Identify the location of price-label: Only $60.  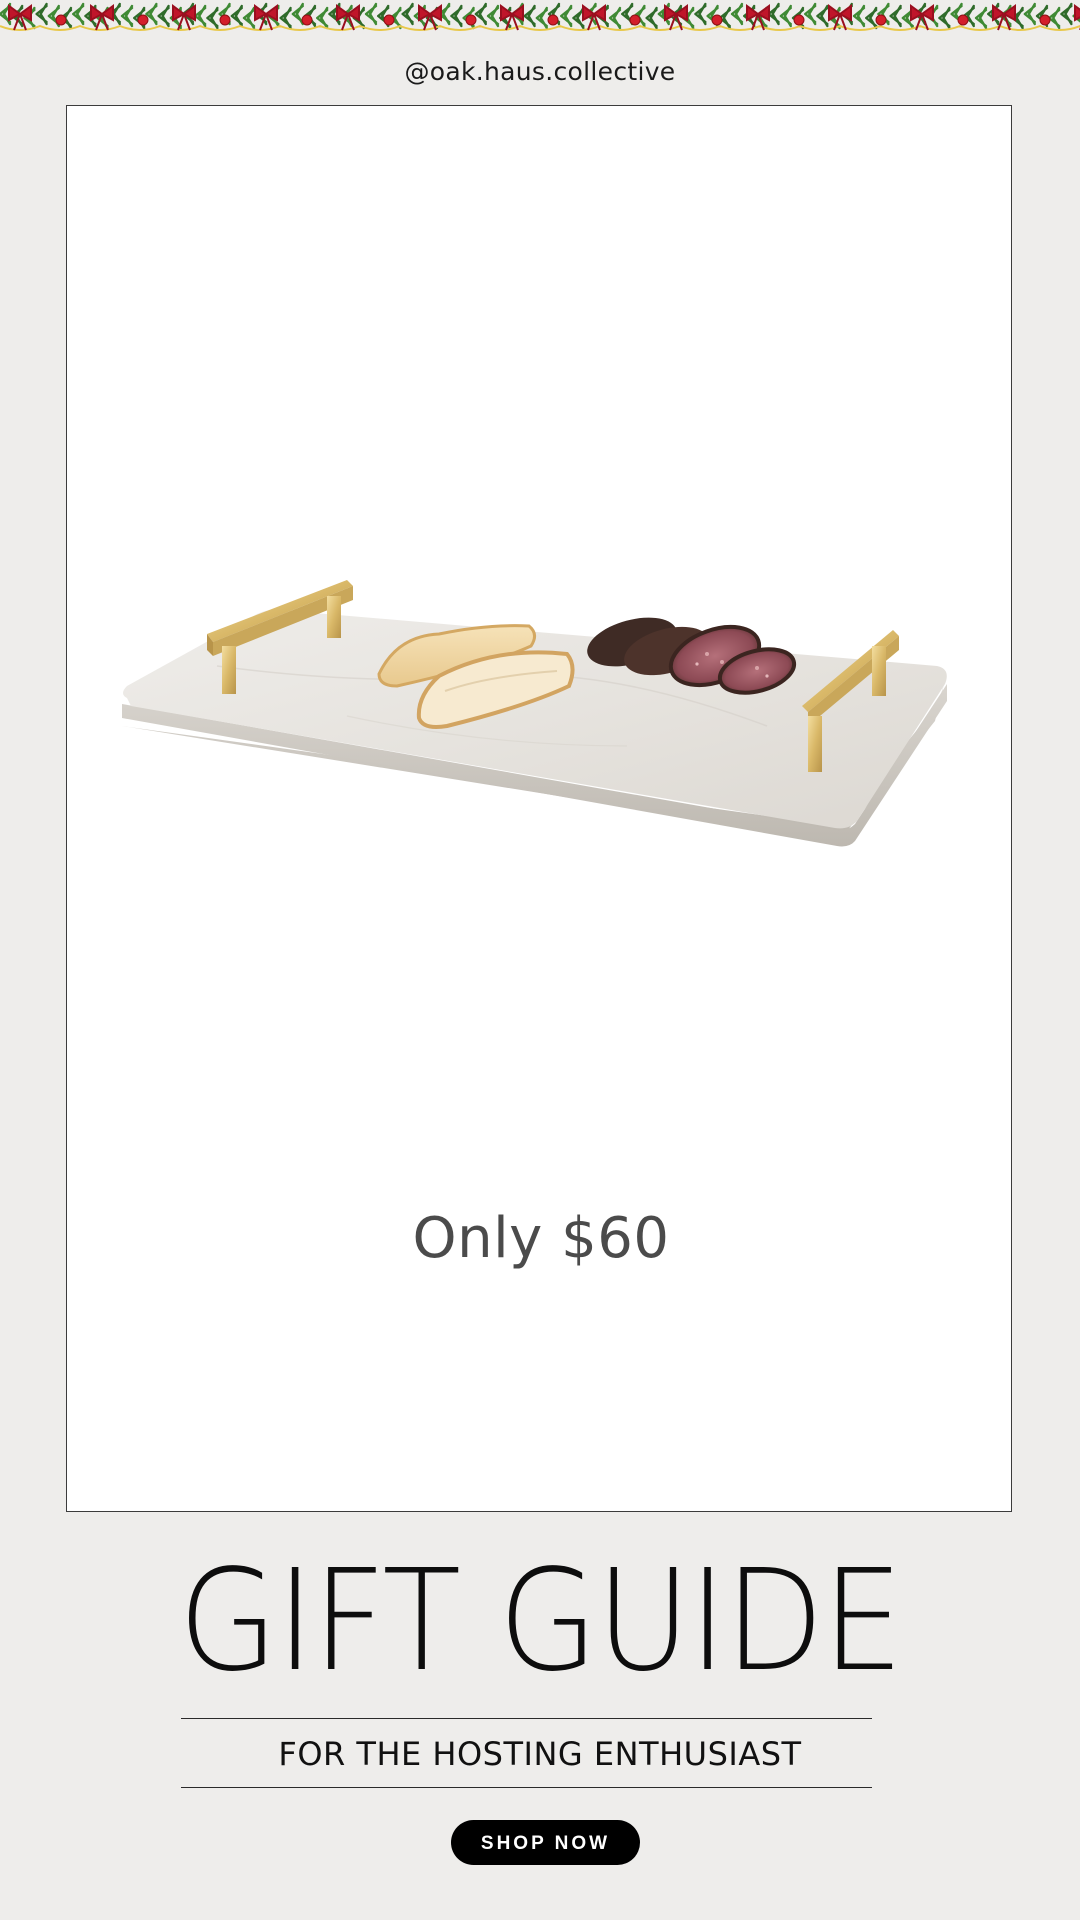
(541, 1238).